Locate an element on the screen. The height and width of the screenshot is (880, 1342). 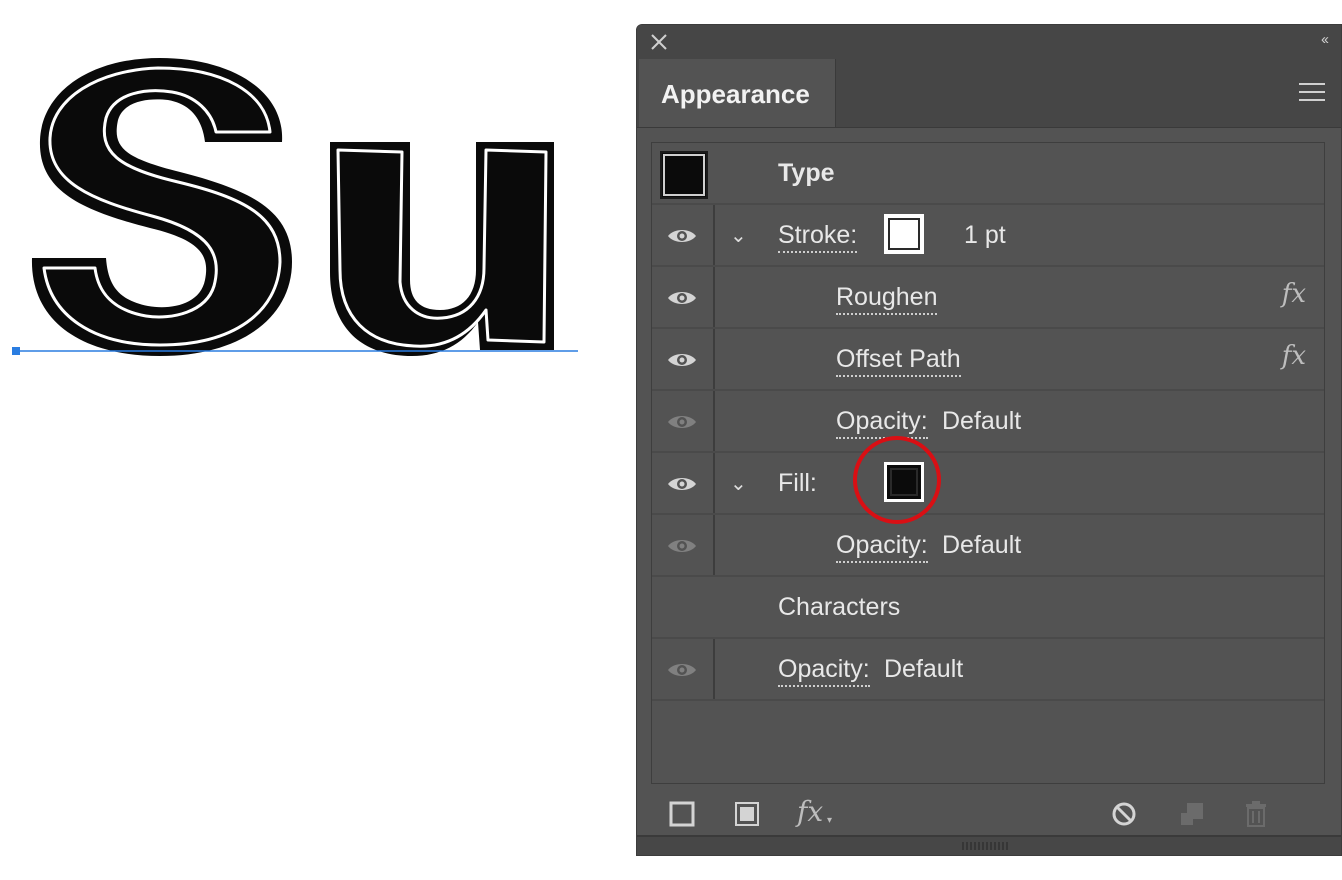
row-type: Type is located at coordinates (988, 174).